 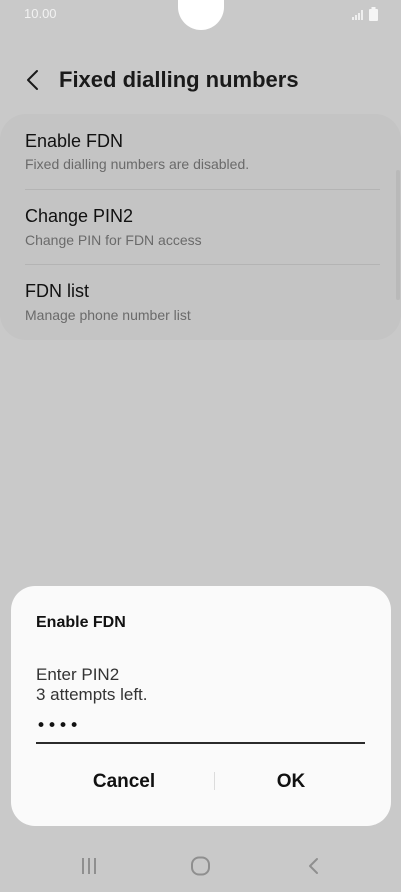 What do you see at coordinates (200, 302) in the screenshot?
I see `settings-item-fdn-list: FDN list Manage phone number list` at bounding box center [200, 302].